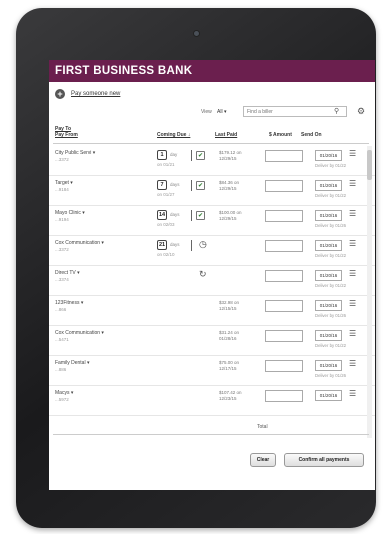 The image size is (389, 534). Describe the element at coordinates (66, 135) in the screenshot. I see `col-pay-from: Pay From` at that location.